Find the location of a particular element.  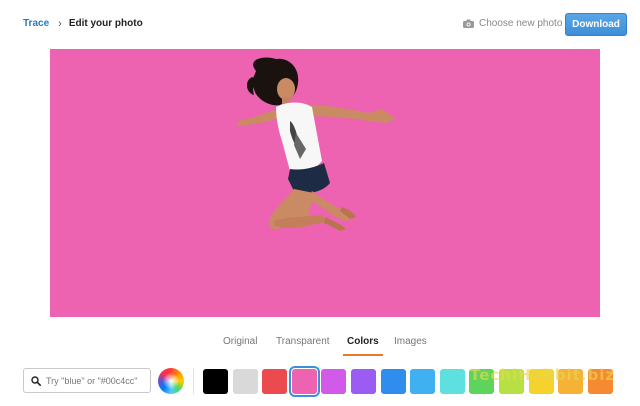

tab-transparent: Transparent is located at coordinates (303, 341).